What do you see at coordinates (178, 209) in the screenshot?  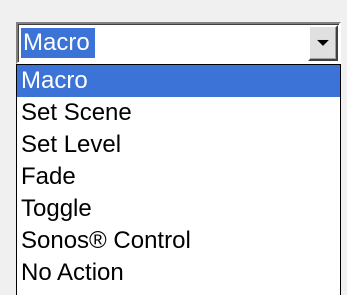 I see `dropdown-item-toggle: Toggle` at bounding box center [178, 209].